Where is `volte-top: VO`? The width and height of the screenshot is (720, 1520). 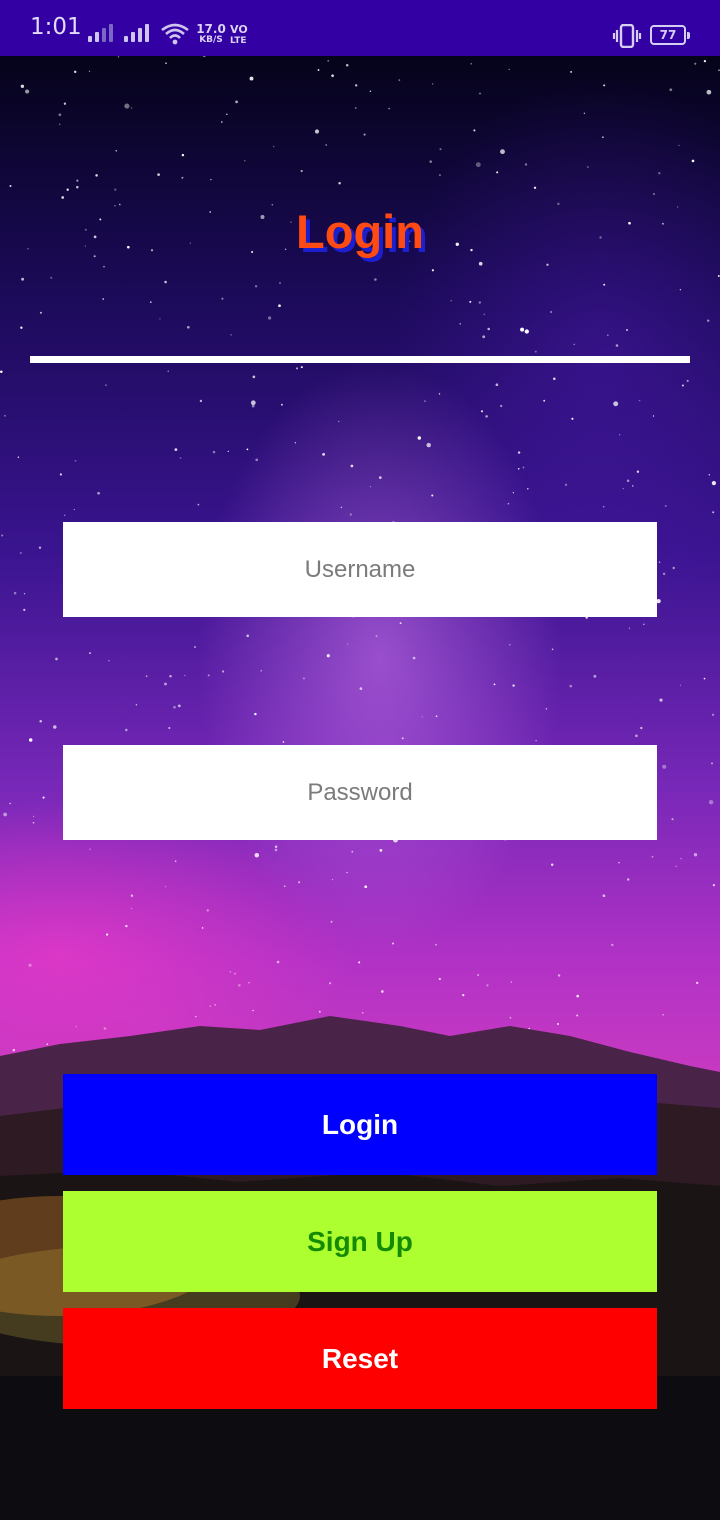 volte-top: VO is located at coordinates (239, 29).